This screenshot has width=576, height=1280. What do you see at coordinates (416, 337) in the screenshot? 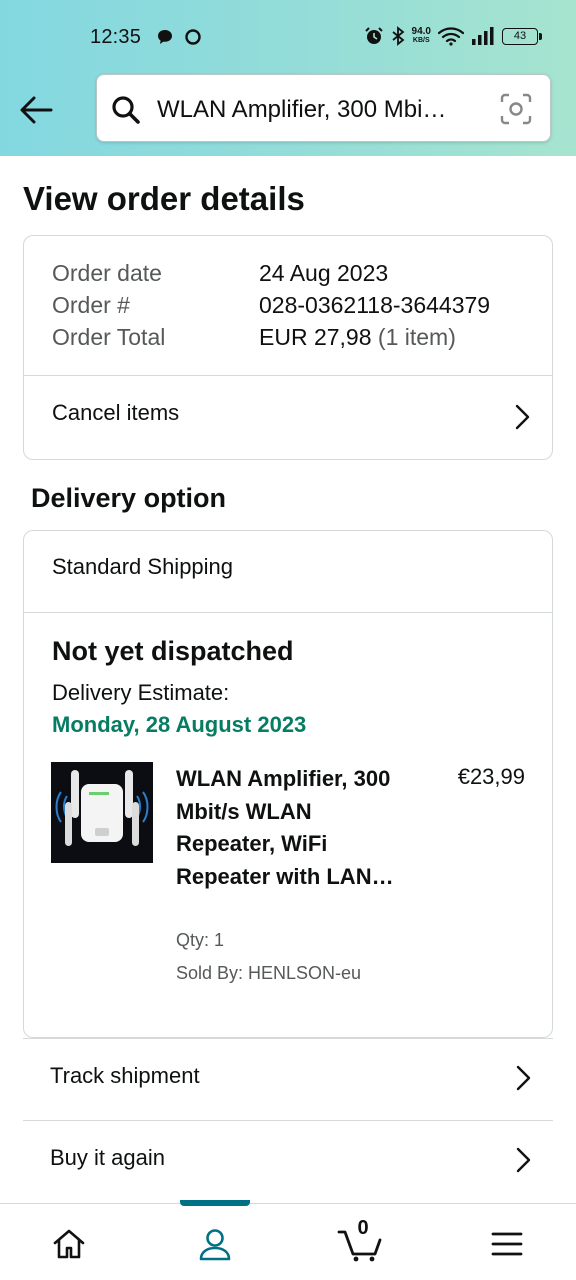
I see `order-item-count: (1 item)` at bounding box center [416, 337].